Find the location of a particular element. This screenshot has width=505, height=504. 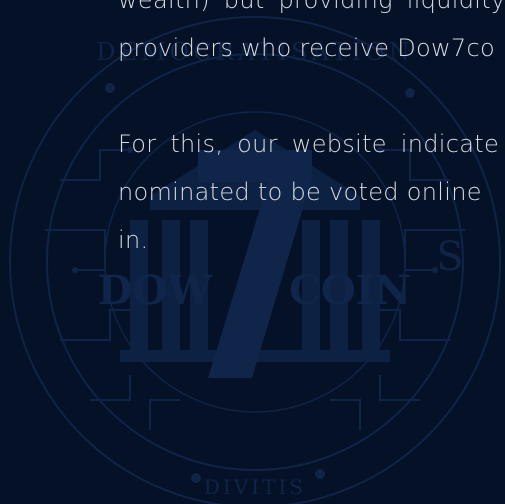

seal-left-word: DOW is located at coordinates (156, 290).